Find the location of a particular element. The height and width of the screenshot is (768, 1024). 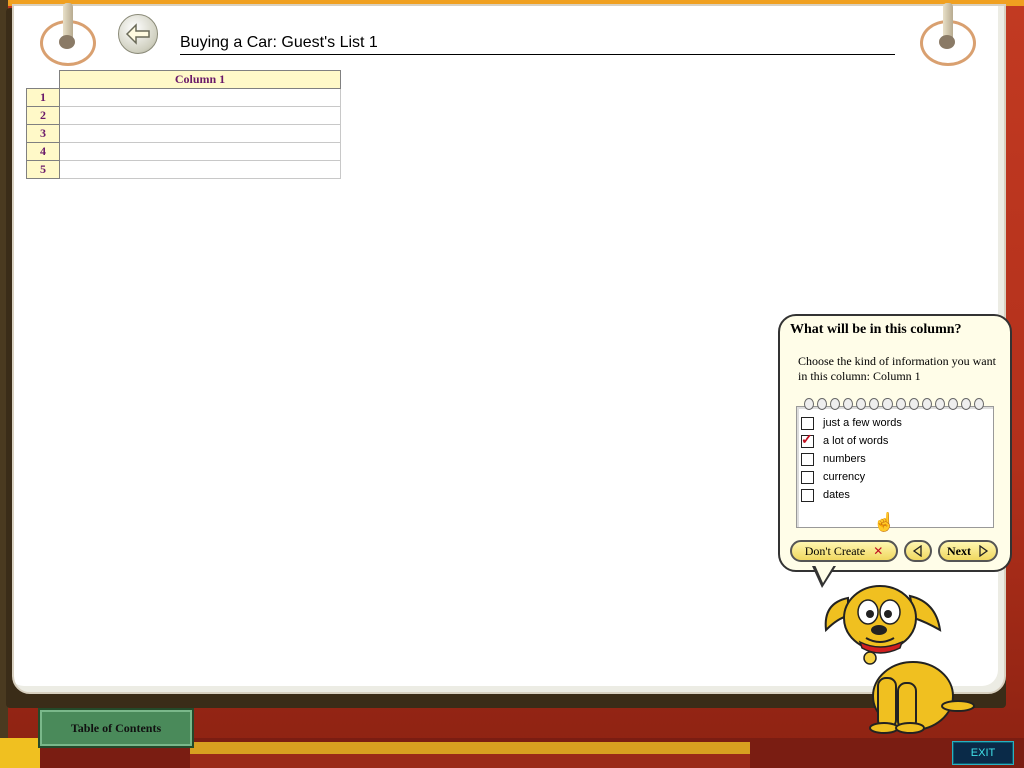

back-button is located at coordinates (138, 34).